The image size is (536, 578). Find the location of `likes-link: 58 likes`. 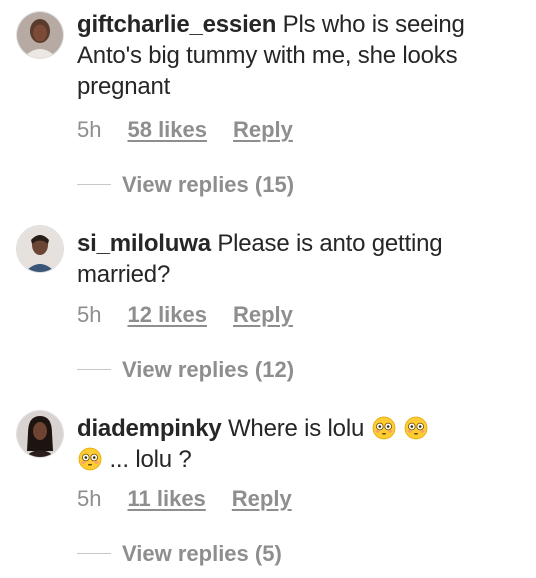

likes-link: 58 likes is located at coordinates (167, 130).